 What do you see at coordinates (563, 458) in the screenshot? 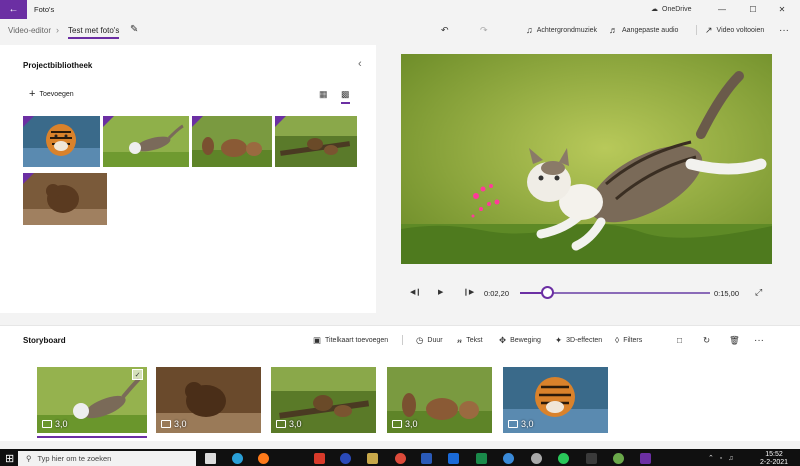
I see `whatsapp-icon` at bounding box center [563, 458].